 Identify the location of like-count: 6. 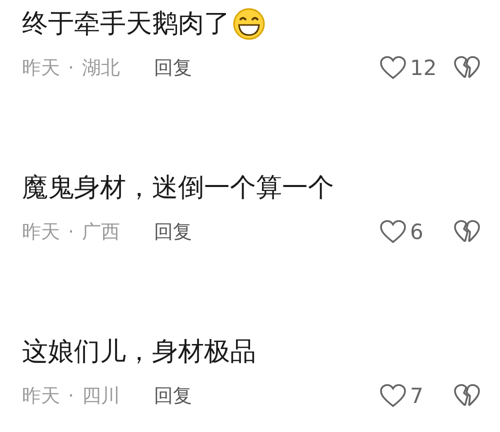
(417, 232).